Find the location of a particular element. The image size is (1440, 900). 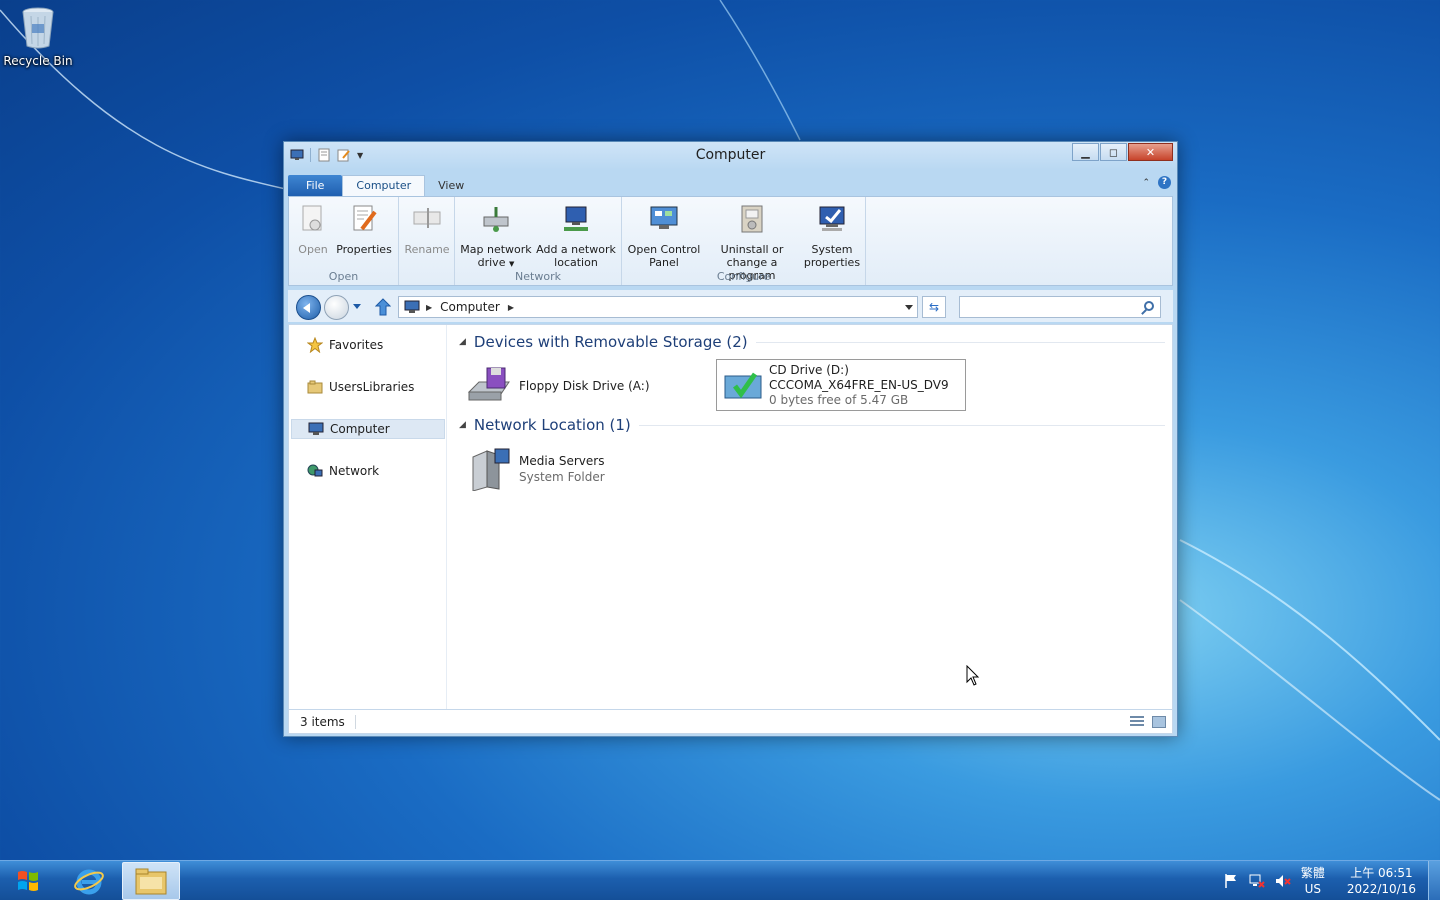

system-properties-label-2: properties is located at coordinates (832, 262).